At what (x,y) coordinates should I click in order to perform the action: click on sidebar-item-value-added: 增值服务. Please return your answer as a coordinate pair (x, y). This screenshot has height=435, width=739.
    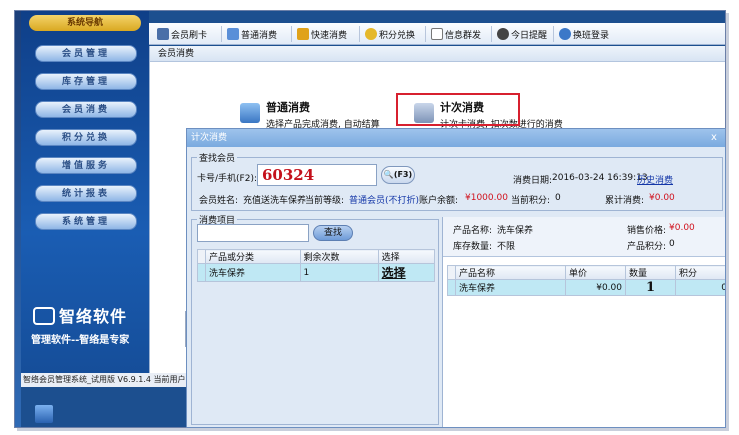
    Looking at the image, I should click on (86, 165).